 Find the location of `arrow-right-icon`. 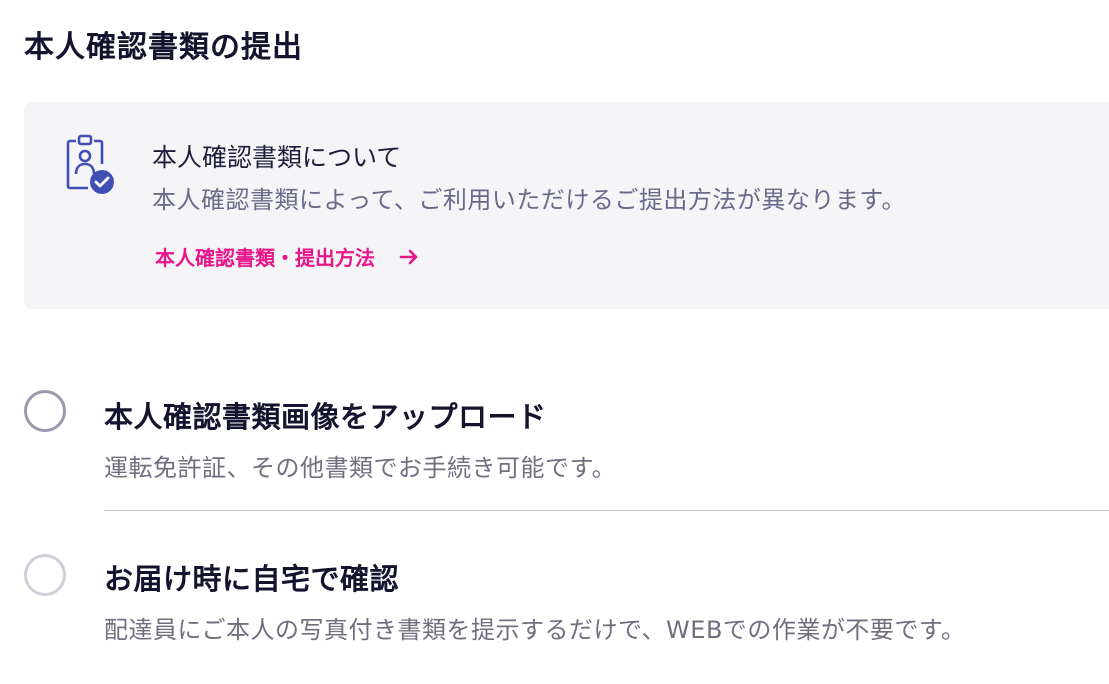

arrow-right-icon is located at coordinates (409, 257).